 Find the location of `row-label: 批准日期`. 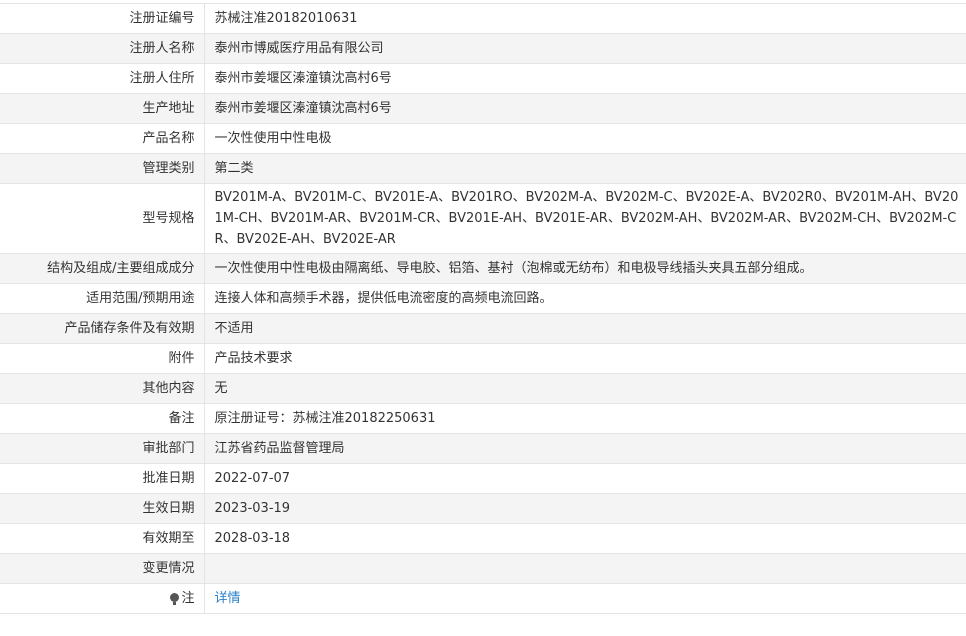

row-label: 批准日期 is located at coordinates (102, 478).